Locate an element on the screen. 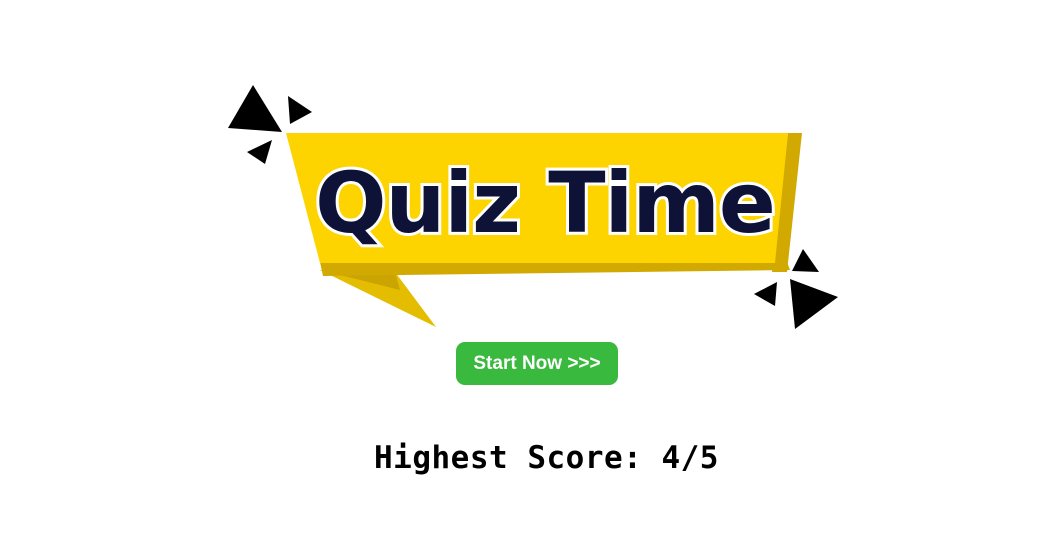 The height and width of the screenshot is (534, 1053). banner-title: Quiz Time is located at coordinates (545, 203).